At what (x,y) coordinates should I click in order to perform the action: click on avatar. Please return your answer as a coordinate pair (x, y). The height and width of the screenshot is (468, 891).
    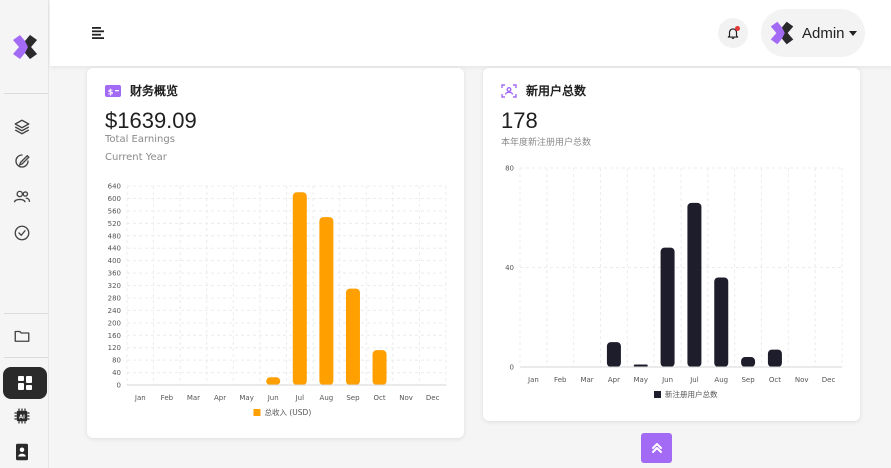
    Looking at the image, I should click on (782, 33).